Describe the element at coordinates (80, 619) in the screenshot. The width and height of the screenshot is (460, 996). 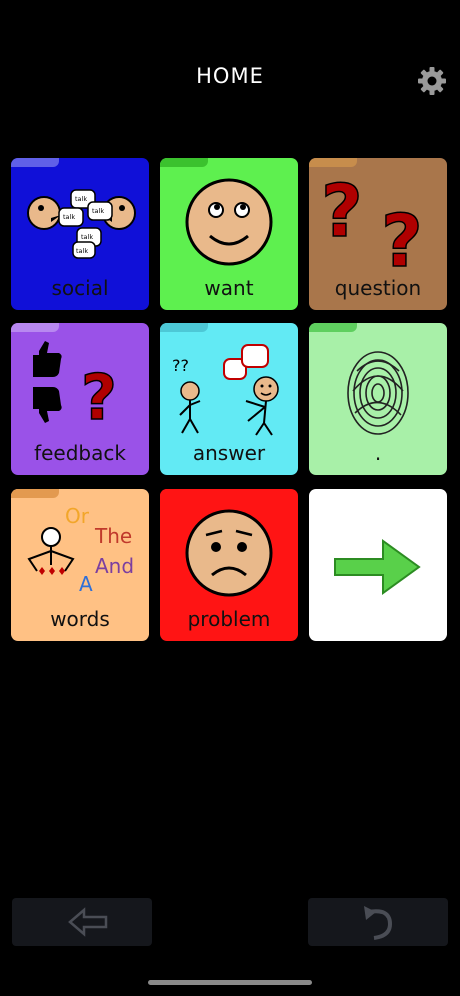
I see `tile-label: words` at that location.